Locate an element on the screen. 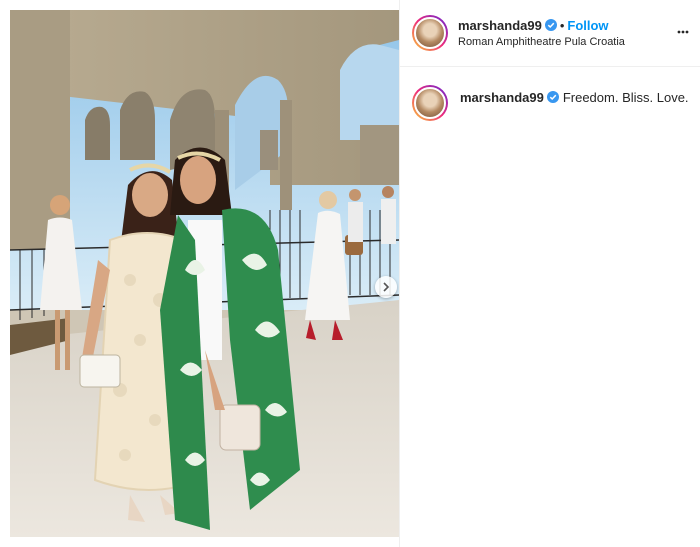 The image size is (700, 547). caption-line: marshanda99 Freedom. Bliss. Love. is located at coordinates (574, 97).